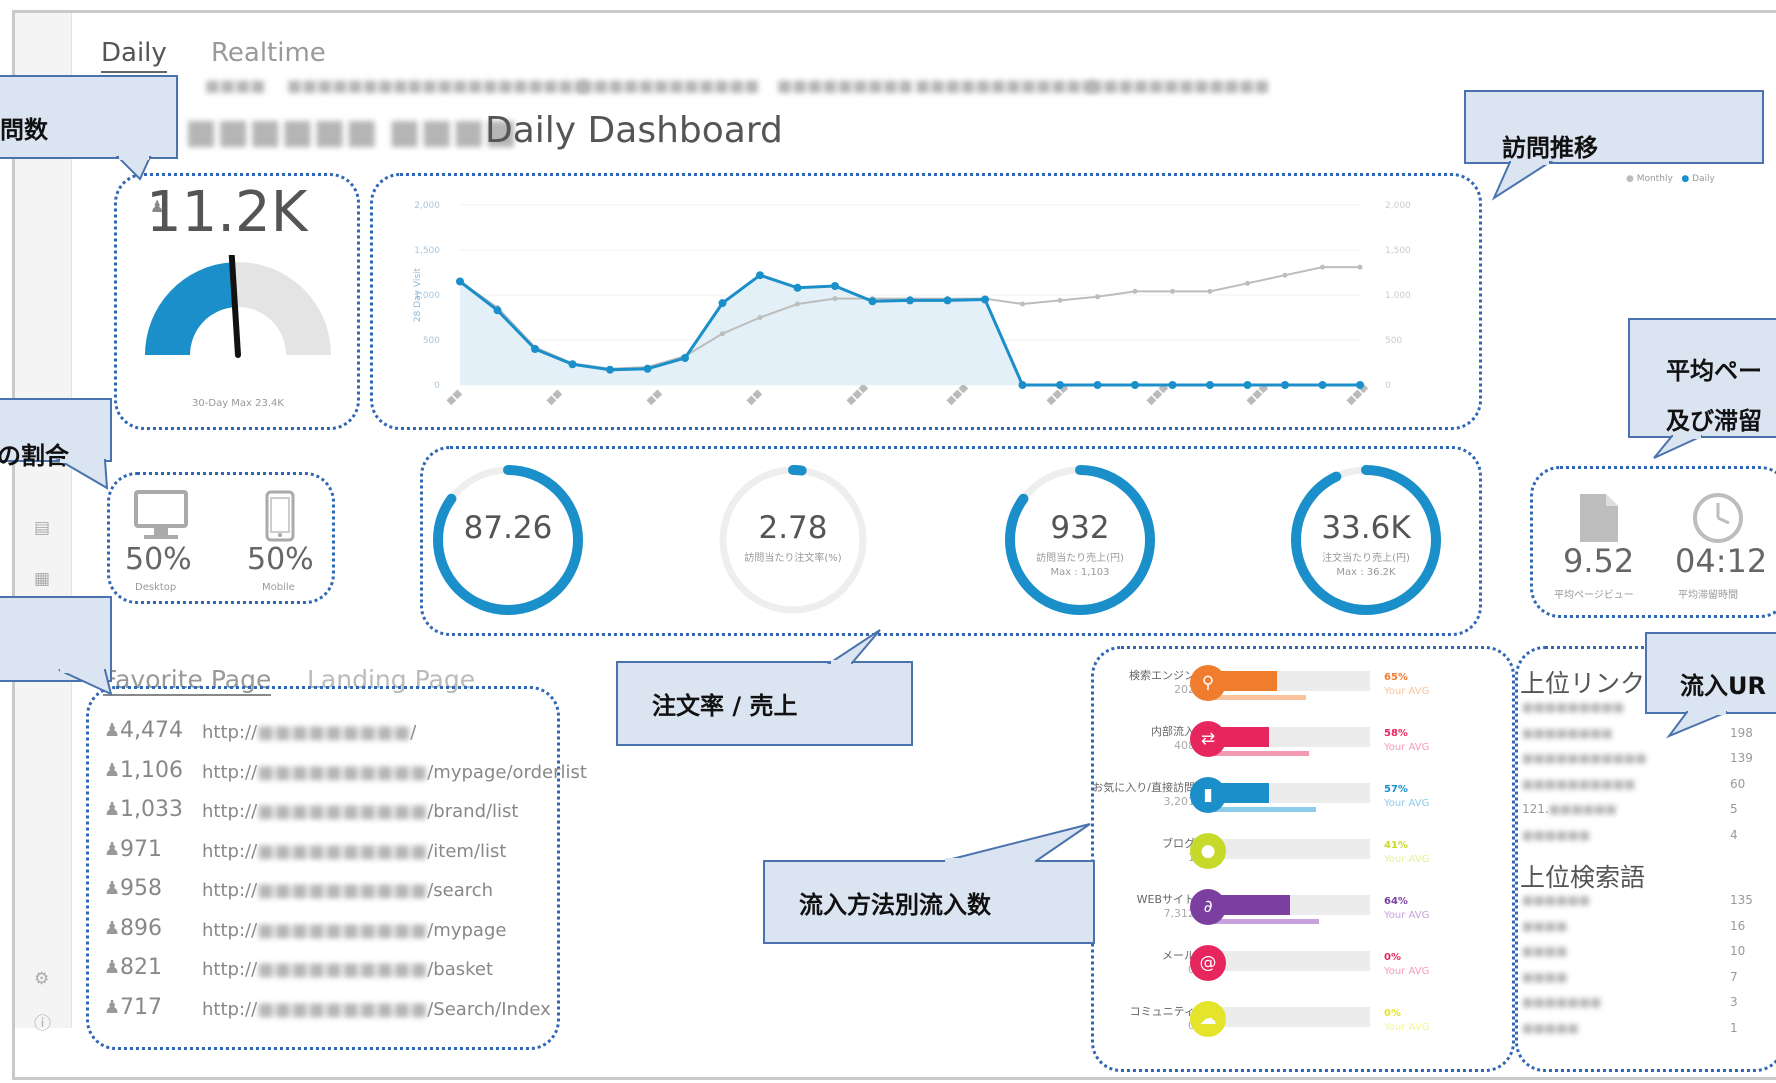 The height and width of the screenshot is (1083, 1776). Describe the element at coordinates (1614, 127) in the screenshot. I see `callout-trend: 訪問推移` at that location.